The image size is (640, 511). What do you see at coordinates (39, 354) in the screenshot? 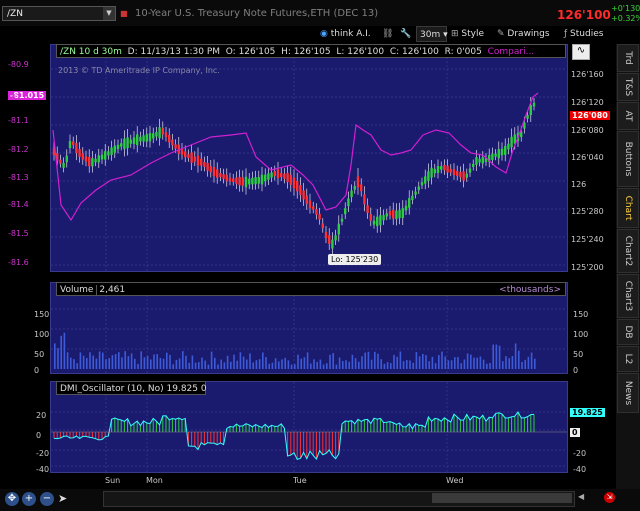
I see `volume-axis-tick: 50` at bounding box center [39, 354].